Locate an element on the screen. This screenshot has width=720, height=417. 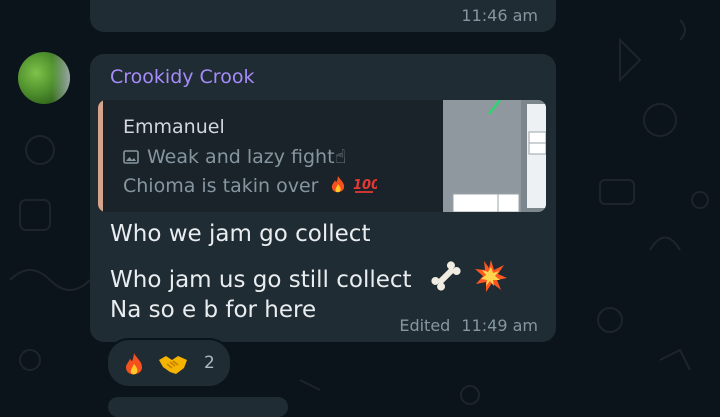
fire-reaction-icon is located at coordinates (134, 364).